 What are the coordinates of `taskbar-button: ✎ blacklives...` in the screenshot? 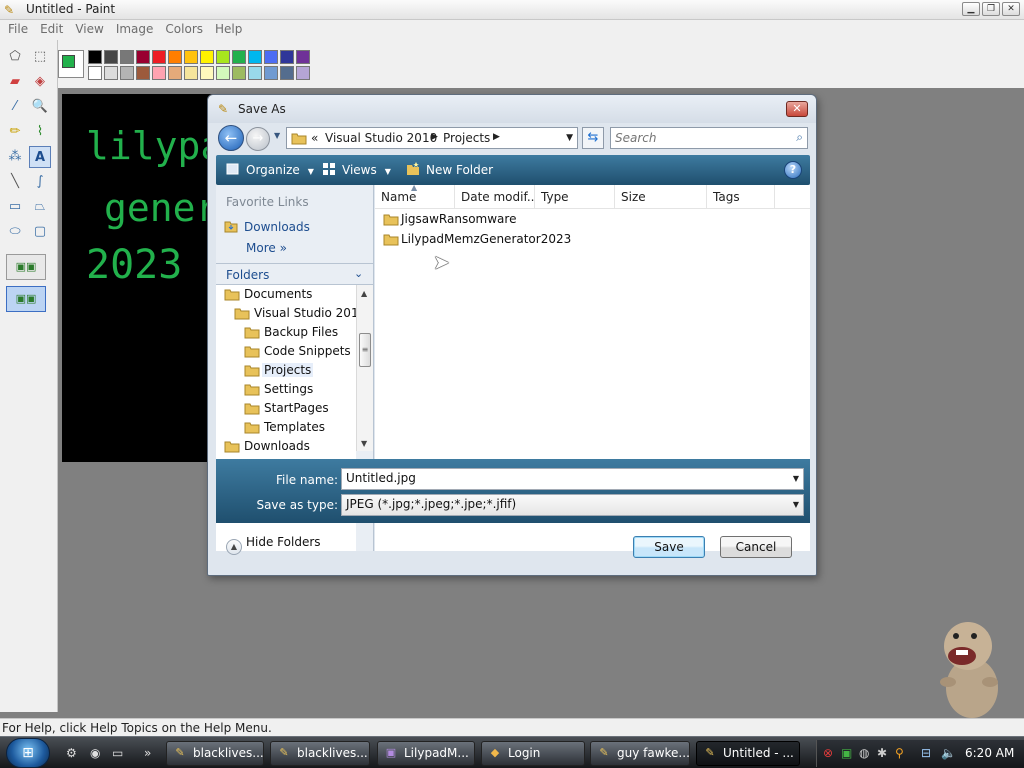 It's located at (215, 753).